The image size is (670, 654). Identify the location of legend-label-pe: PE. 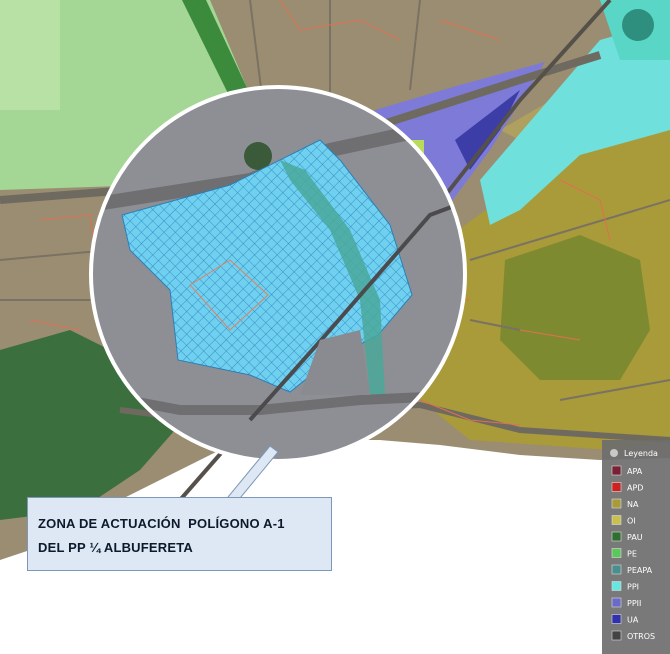
(632, 554).